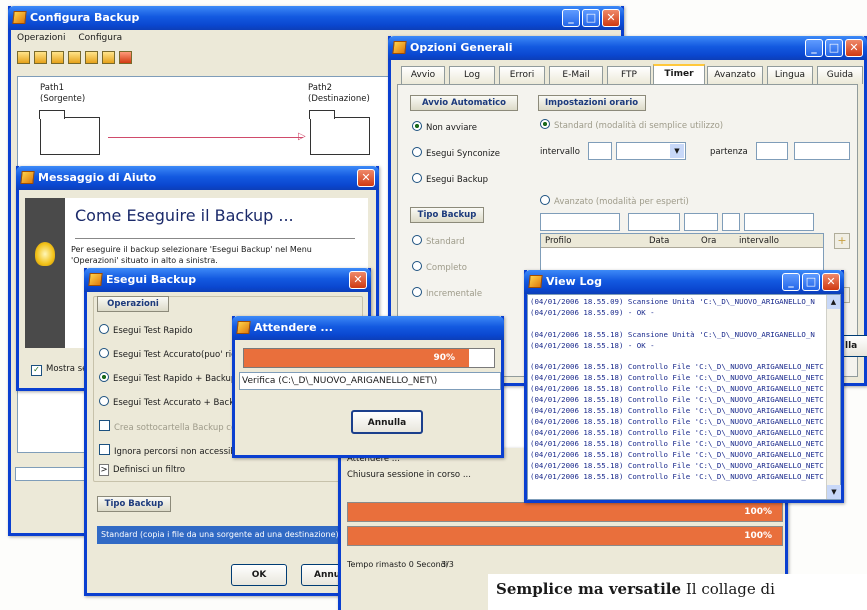 The width and height of the screenshot is (867, 610). I want to click on ok-button: OK, so click(259, 575).